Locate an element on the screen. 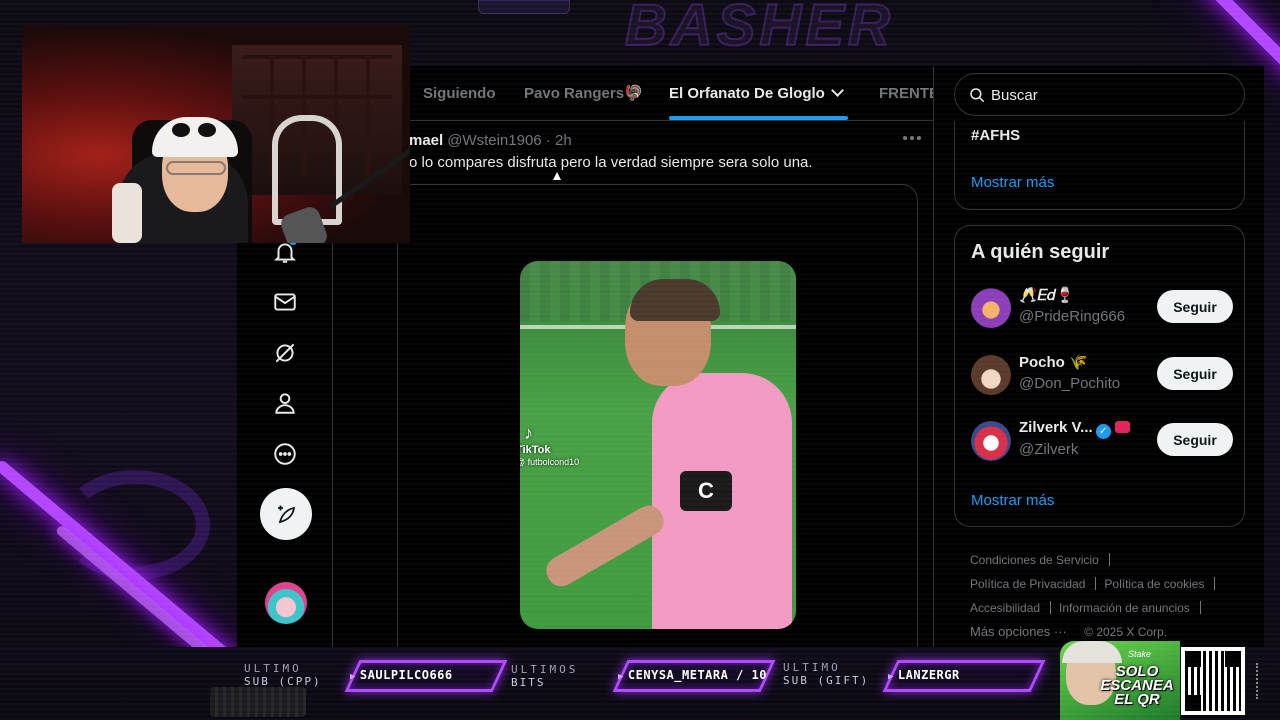 The height and width of the screenshot is (720, 1280). affiliate-badge-icon is located at coordinates (1122, 427).